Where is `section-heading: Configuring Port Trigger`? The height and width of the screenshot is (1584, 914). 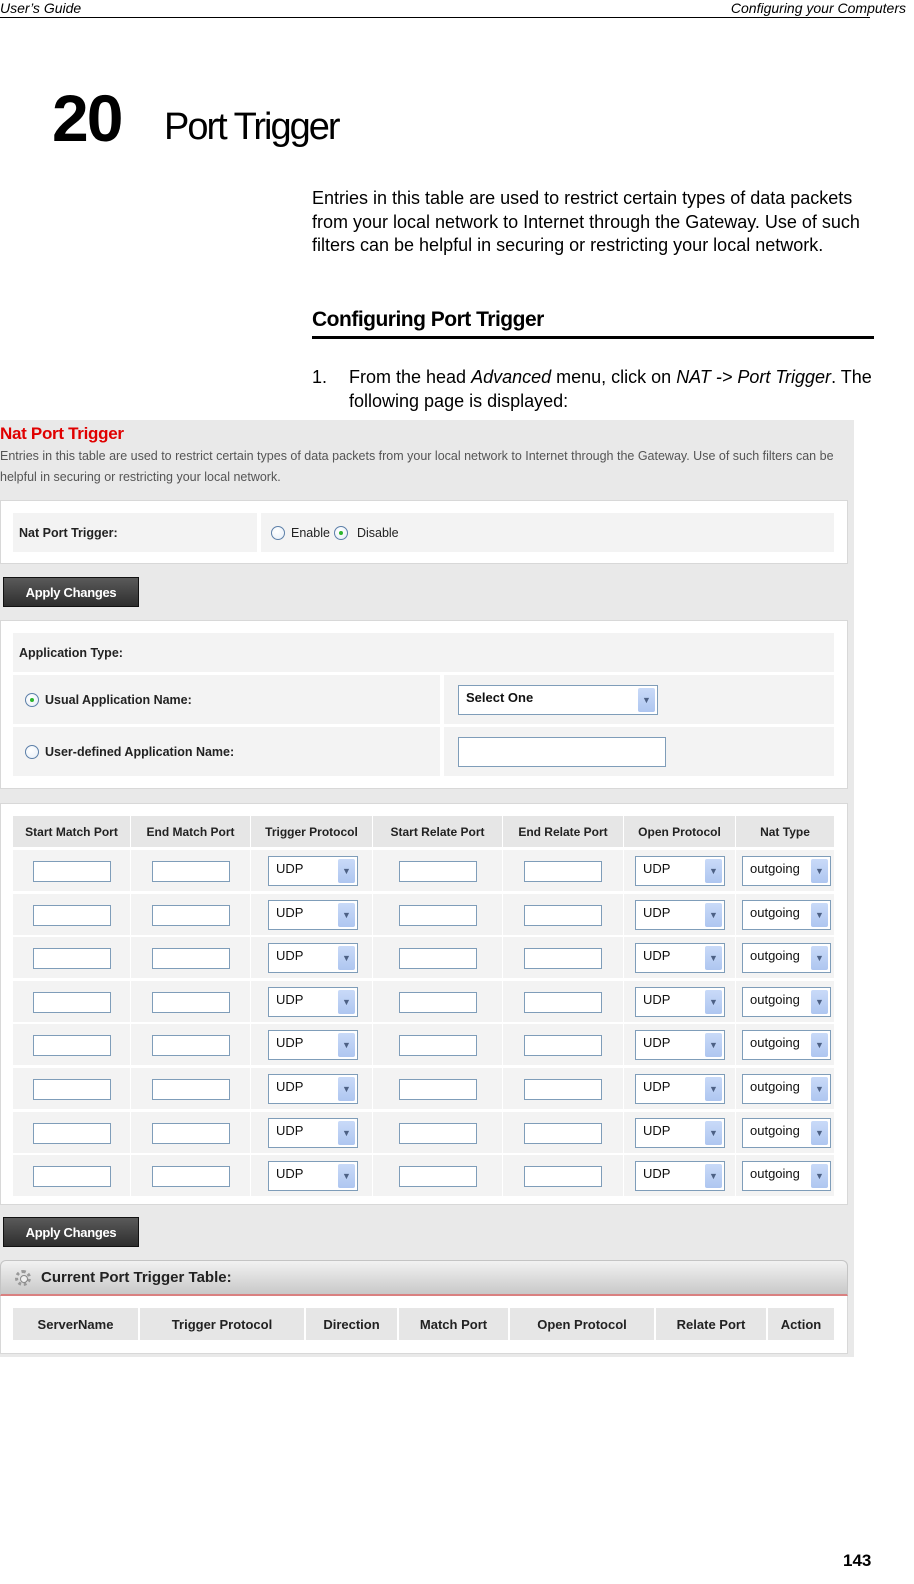 section-heading: Configuring Port Trigger is located at coordinates (593, 323).